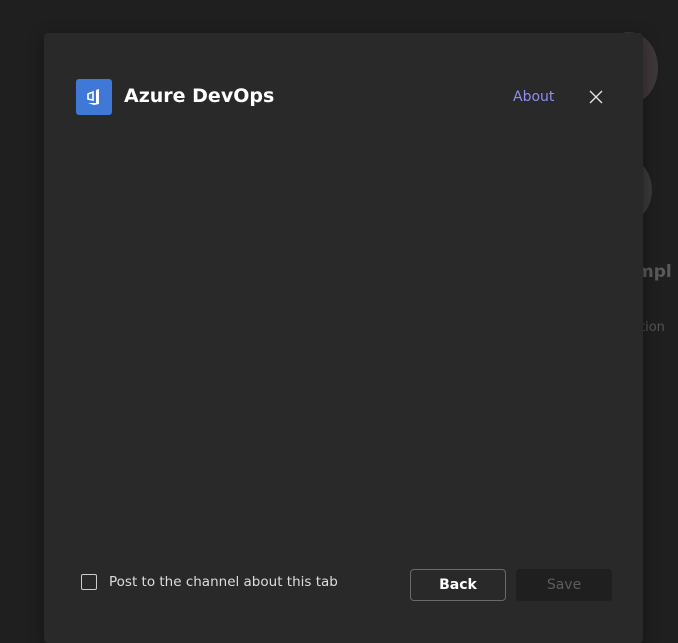 This screenshot has width=678, height=643. I want to click on dialog-title: Azure DevOps, so click(199, 96).